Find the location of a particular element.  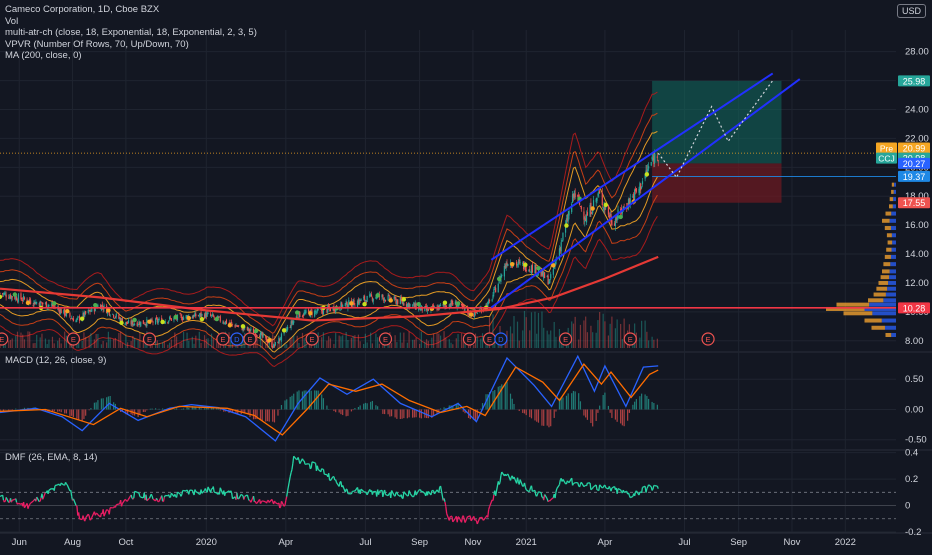

dmf-label: DMF (26, EMA, 8, 14) is located at coordinates (51, 457).